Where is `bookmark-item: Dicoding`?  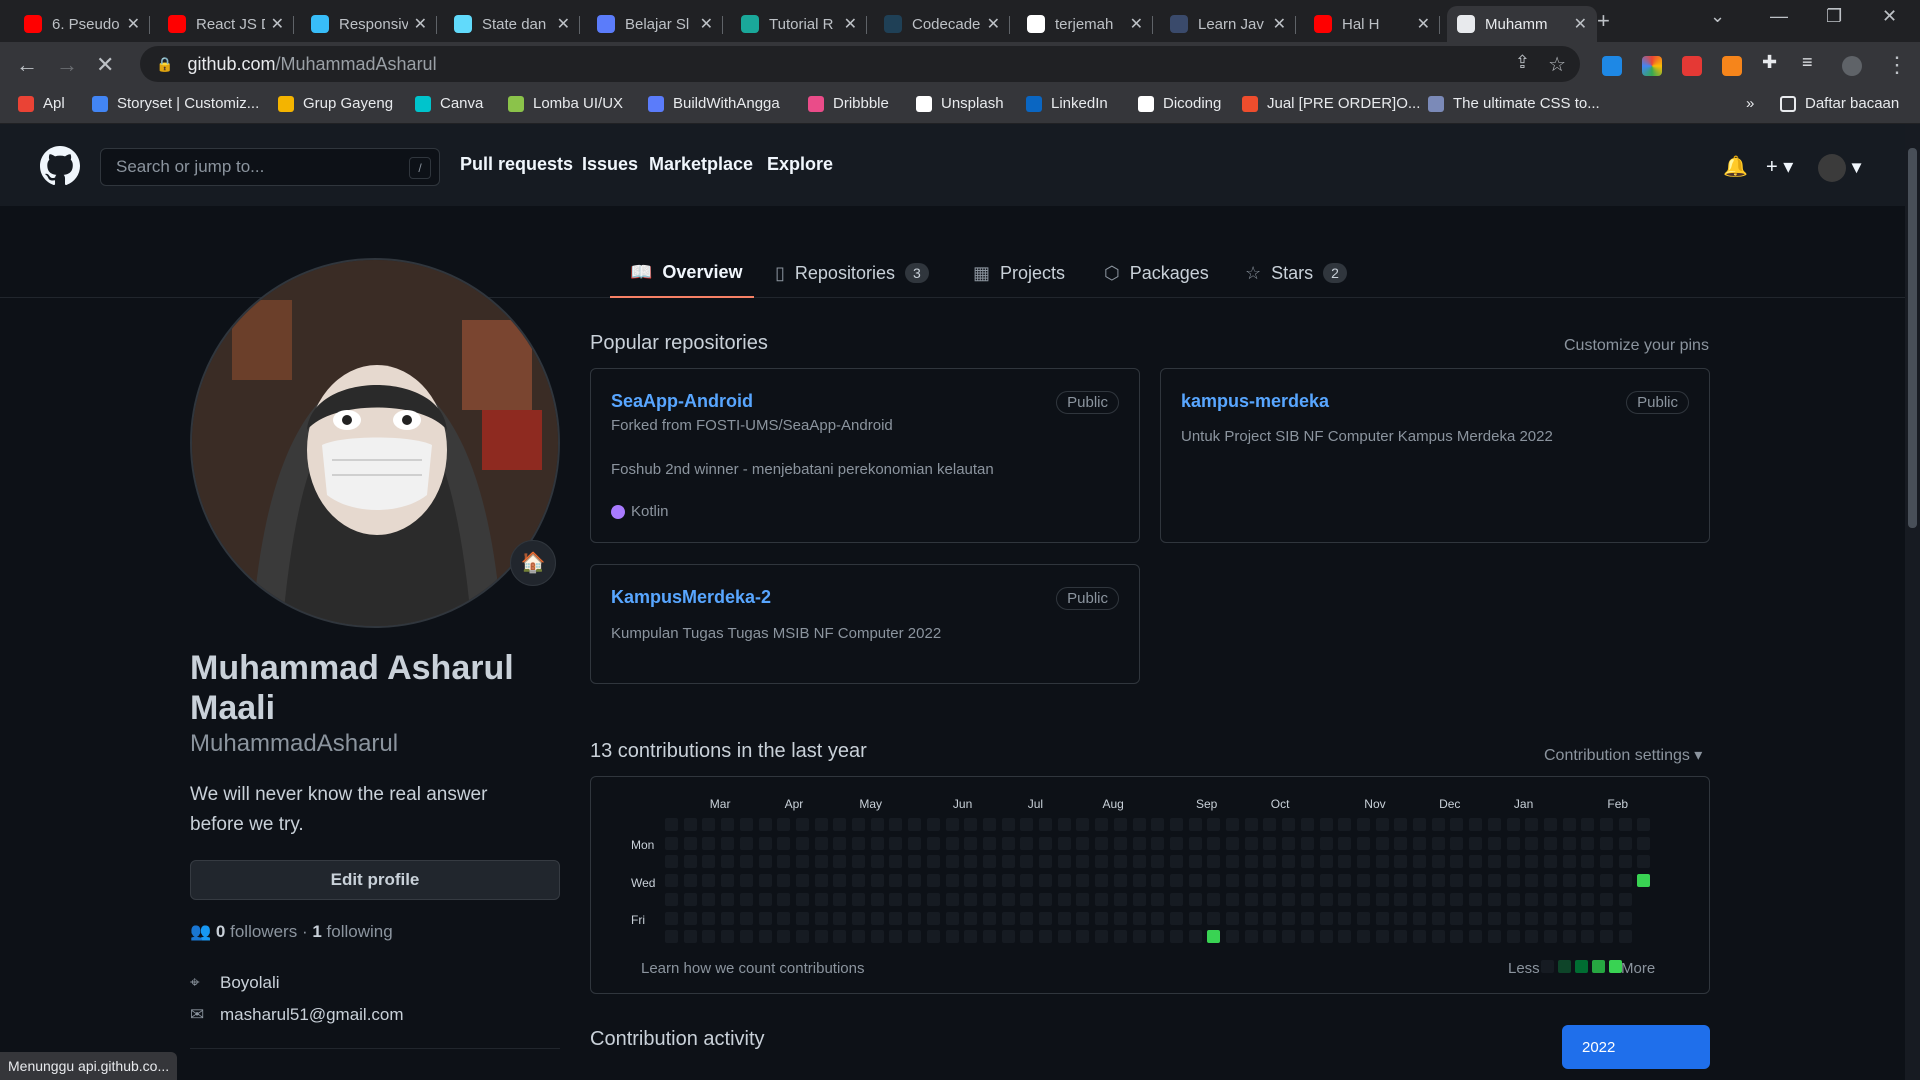 bookmark-item: Dicoding is located at coordinates (1179, 103).